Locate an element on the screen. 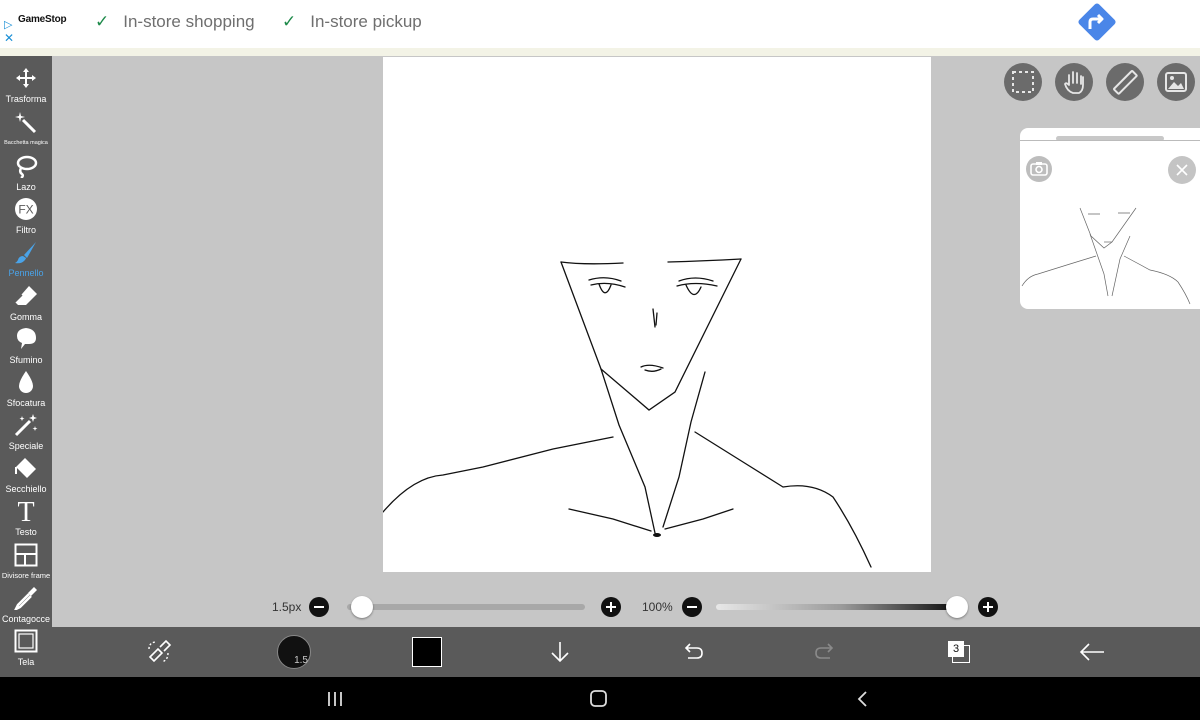 The width and height of the screenshot is (1200, 720). hand-button is located at coordinates (1074, 82).